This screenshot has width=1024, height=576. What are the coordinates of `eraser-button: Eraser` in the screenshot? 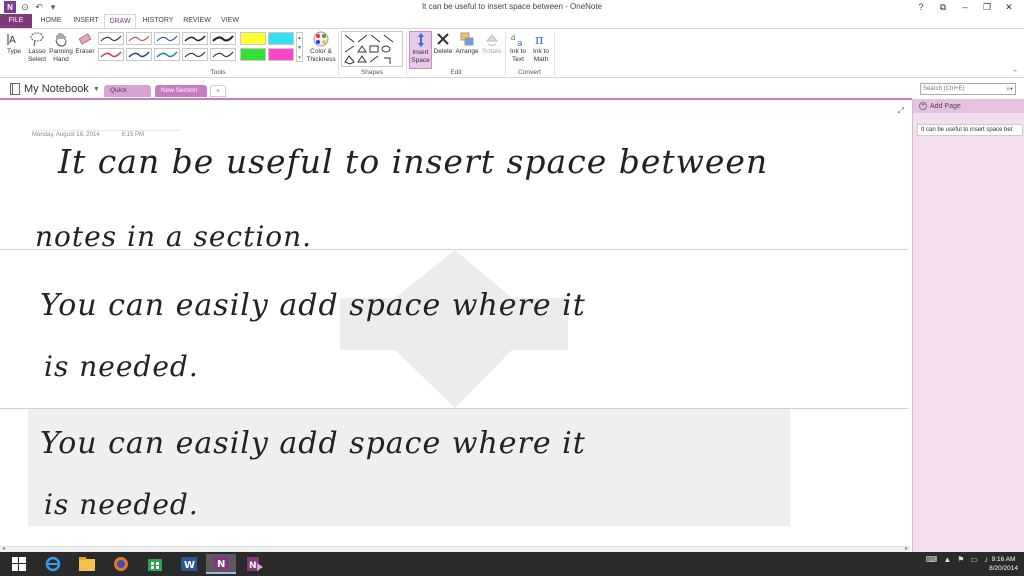 It's located at (85, 43).